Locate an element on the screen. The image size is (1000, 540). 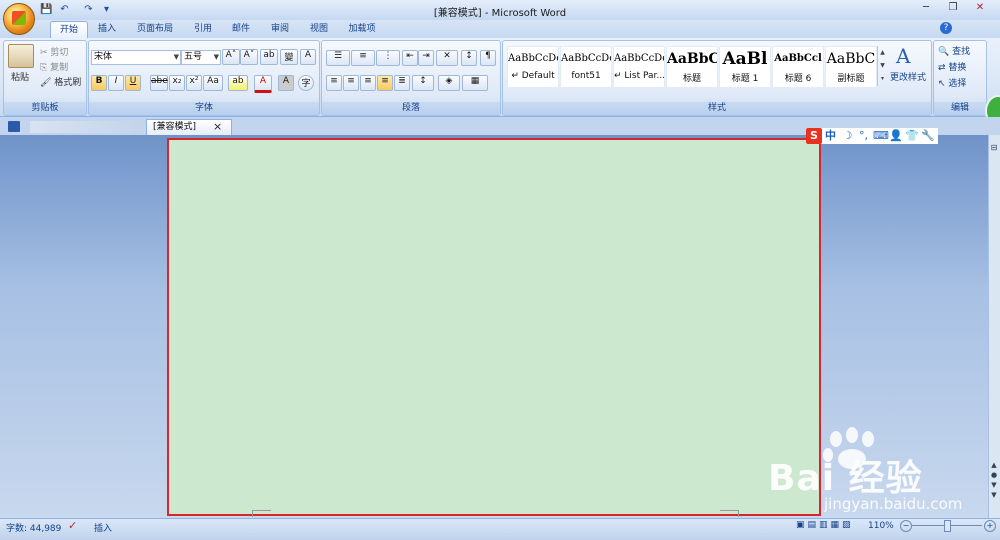
tab-references: 引用 is located at coordinates (203, 29).